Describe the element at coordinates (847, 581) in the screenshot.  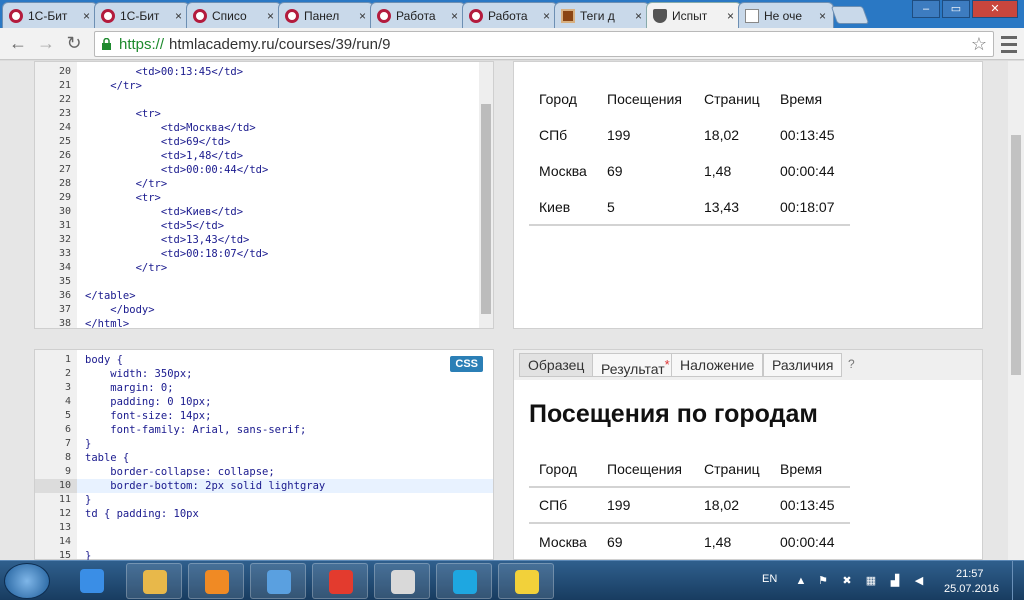
I see `action-center-icon: ✖` at that location.